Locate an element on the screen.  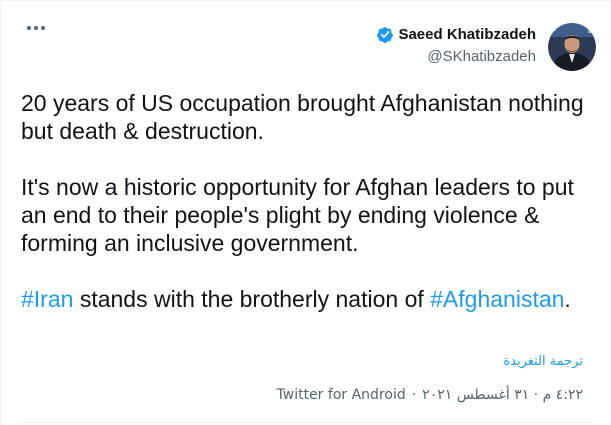
more-options-button is located at coordinates (36, 28).